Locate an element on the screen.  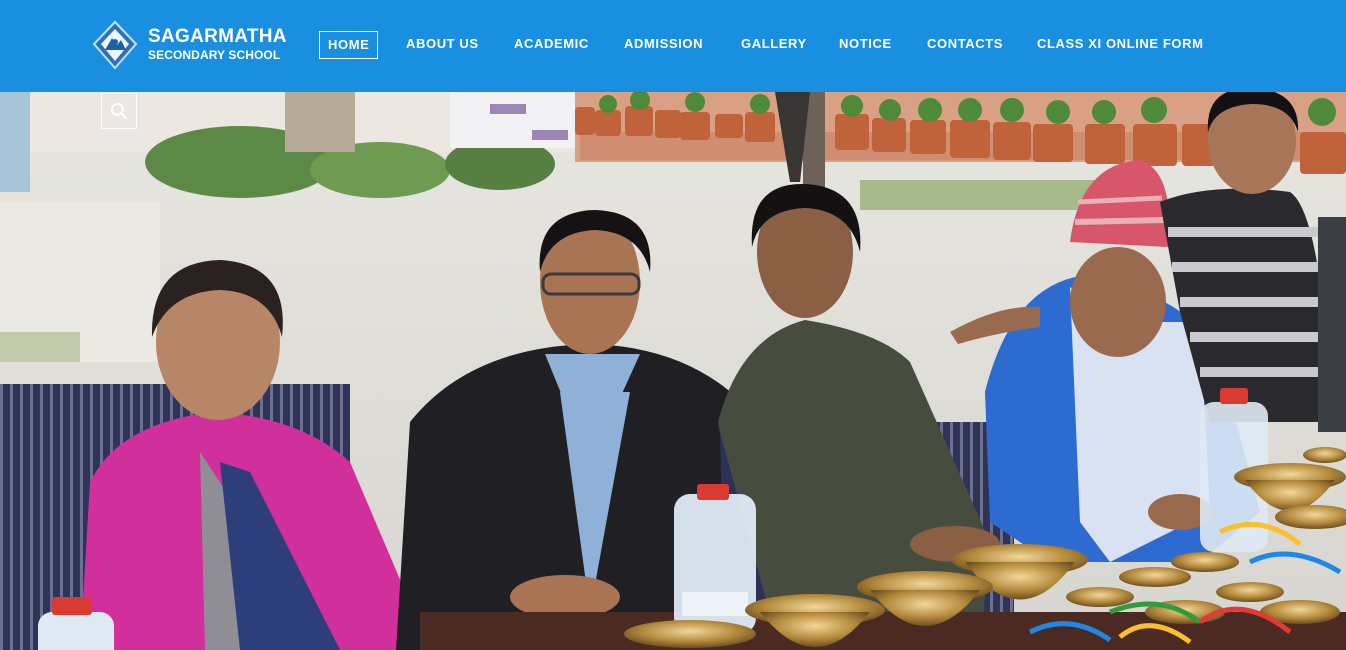
search-icon is located at coordinates (119, 111).